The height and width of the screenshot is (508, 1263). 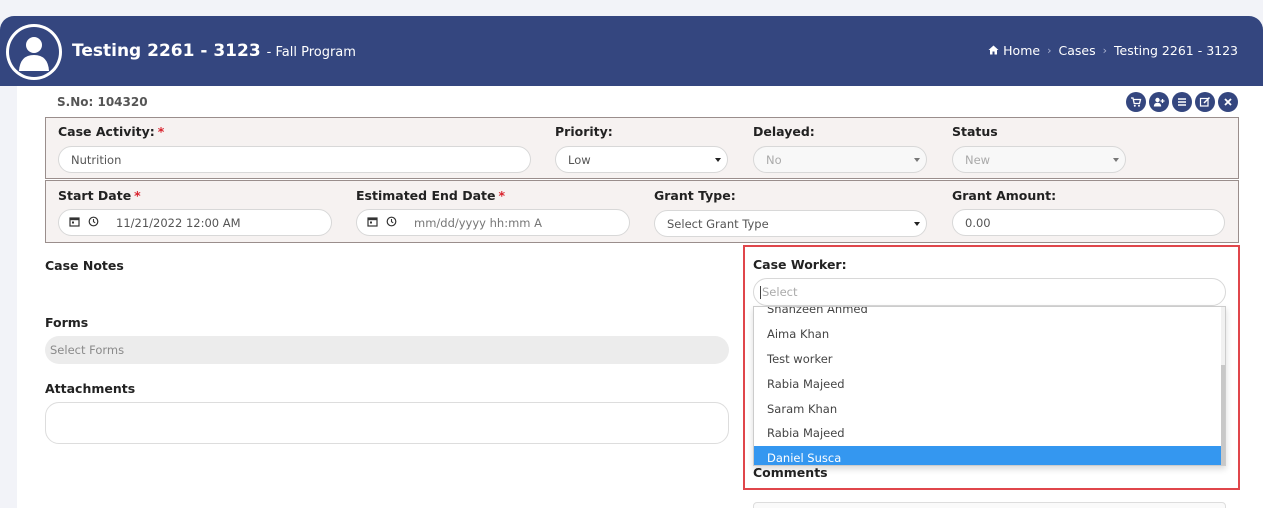 I want to click on cart-icon, so click(x=1136, y=102).